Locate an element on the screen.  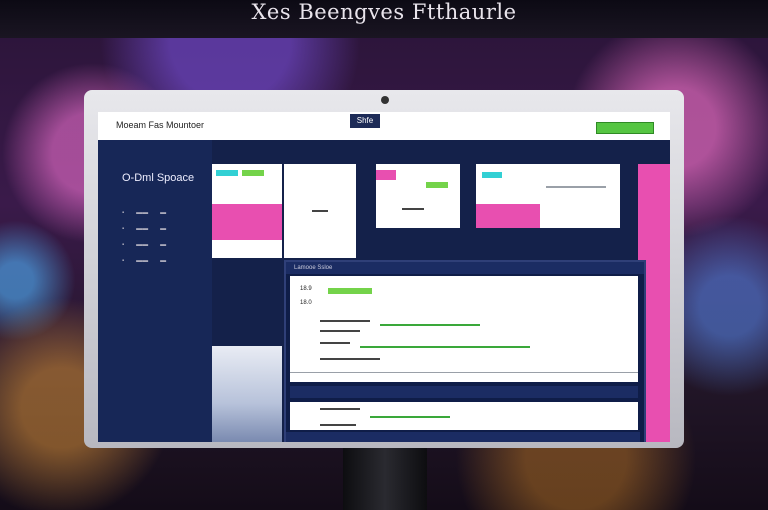
dialog-body: 18.9 18.0 is located at coordinates (464, 329).